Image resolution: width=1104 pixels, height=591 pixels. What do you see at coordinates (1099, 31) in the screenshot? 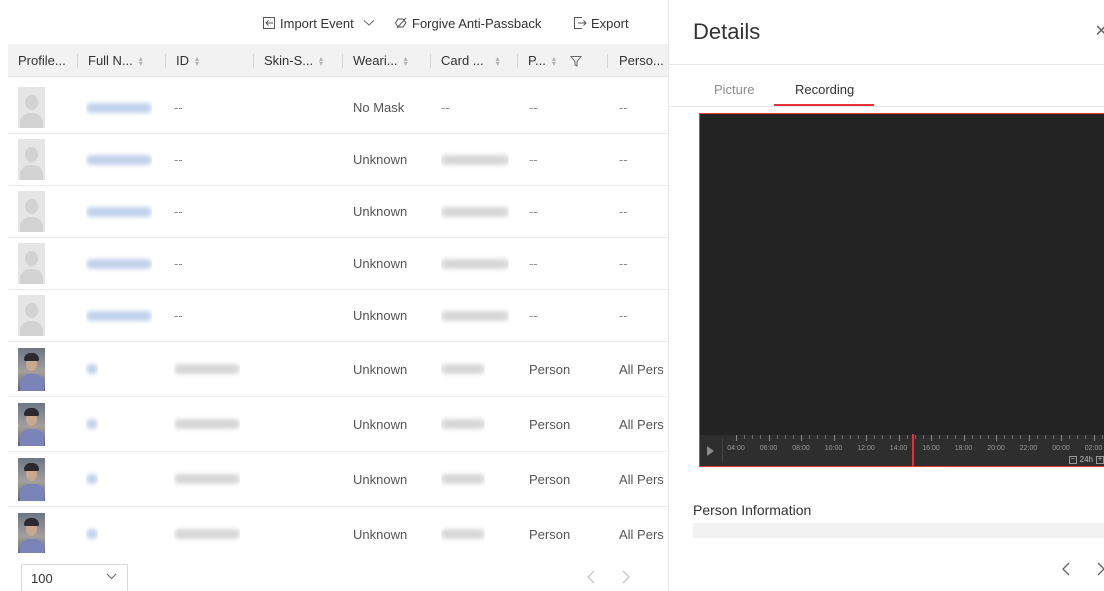
I see `close-icon: ✕` at bounding box center [1099, 31].